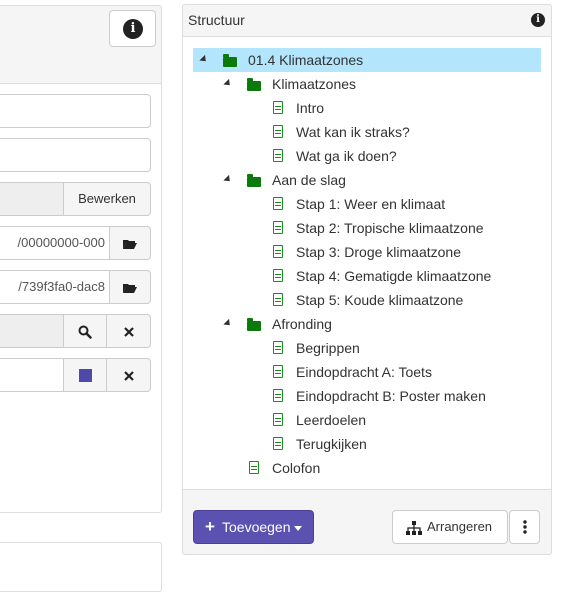  I want to click on search-button, so click(85, 331).